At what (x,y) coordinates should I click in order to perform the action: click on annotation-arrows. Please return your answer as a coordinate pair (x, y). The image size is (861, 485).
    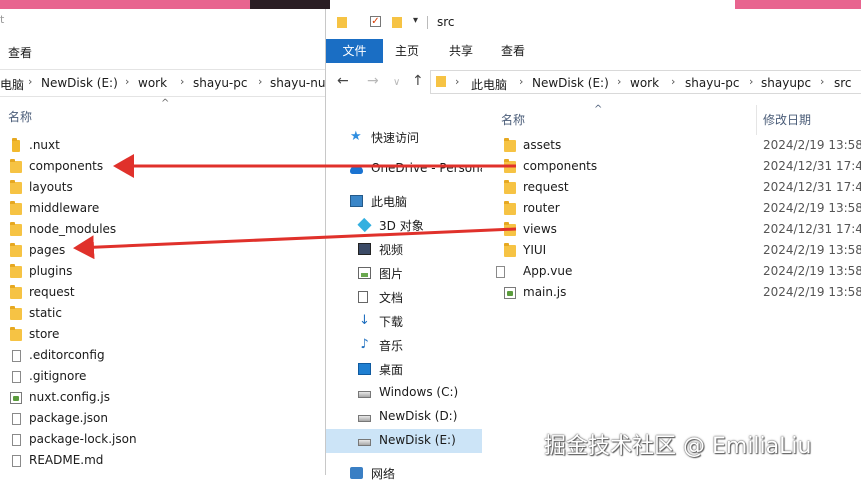
    Looking at the image, I should click on (295, 207).